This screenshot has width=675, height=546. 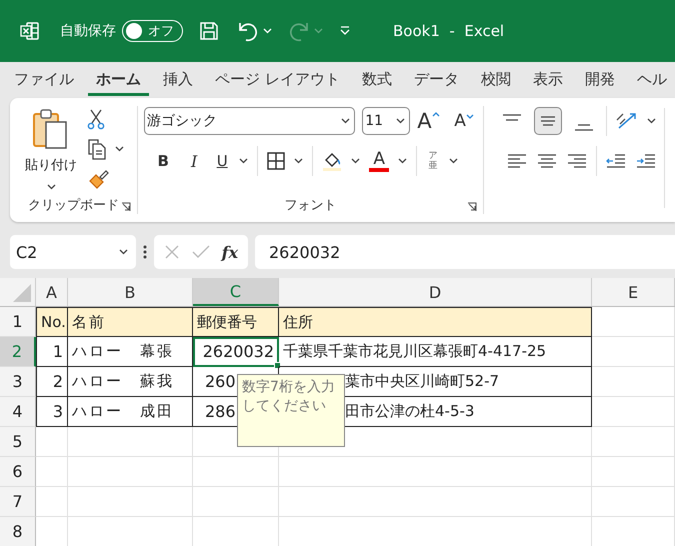 What do you see at coordinates (435, 322) in the screenshot?
I see `table-cell: 住所` at bounding box center [435, 322].